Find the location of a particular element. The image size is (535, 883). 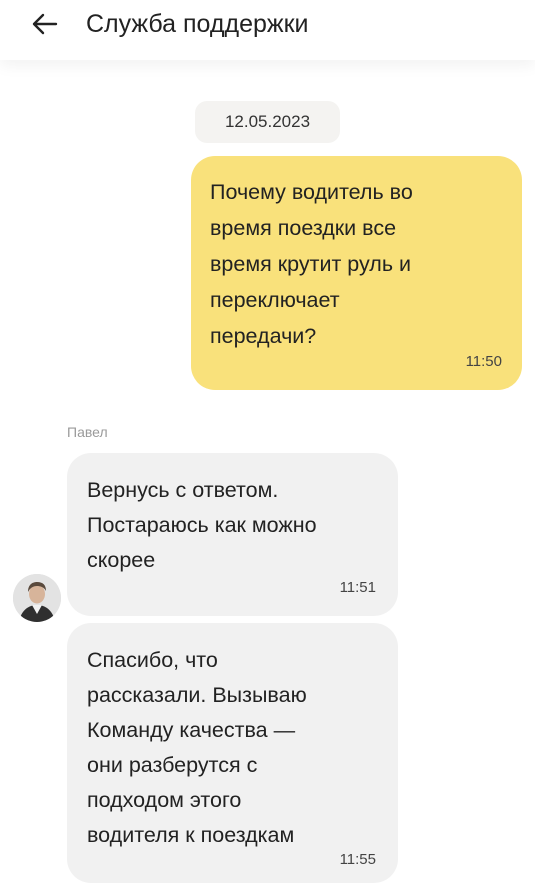

chat-header: Служба поддержки is located at coordinates (267, 30).